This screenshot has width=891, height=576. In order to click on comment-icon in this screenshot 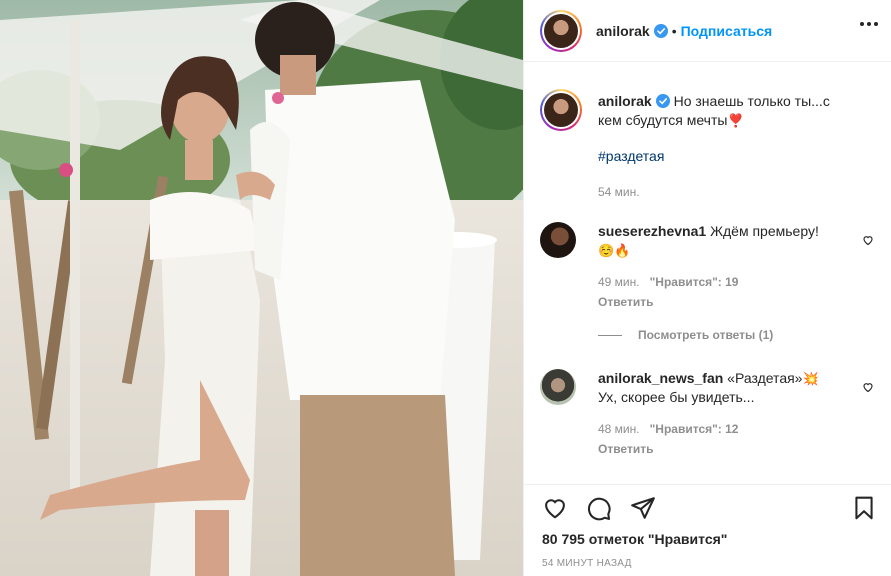, I will do `click(599, 508)`.